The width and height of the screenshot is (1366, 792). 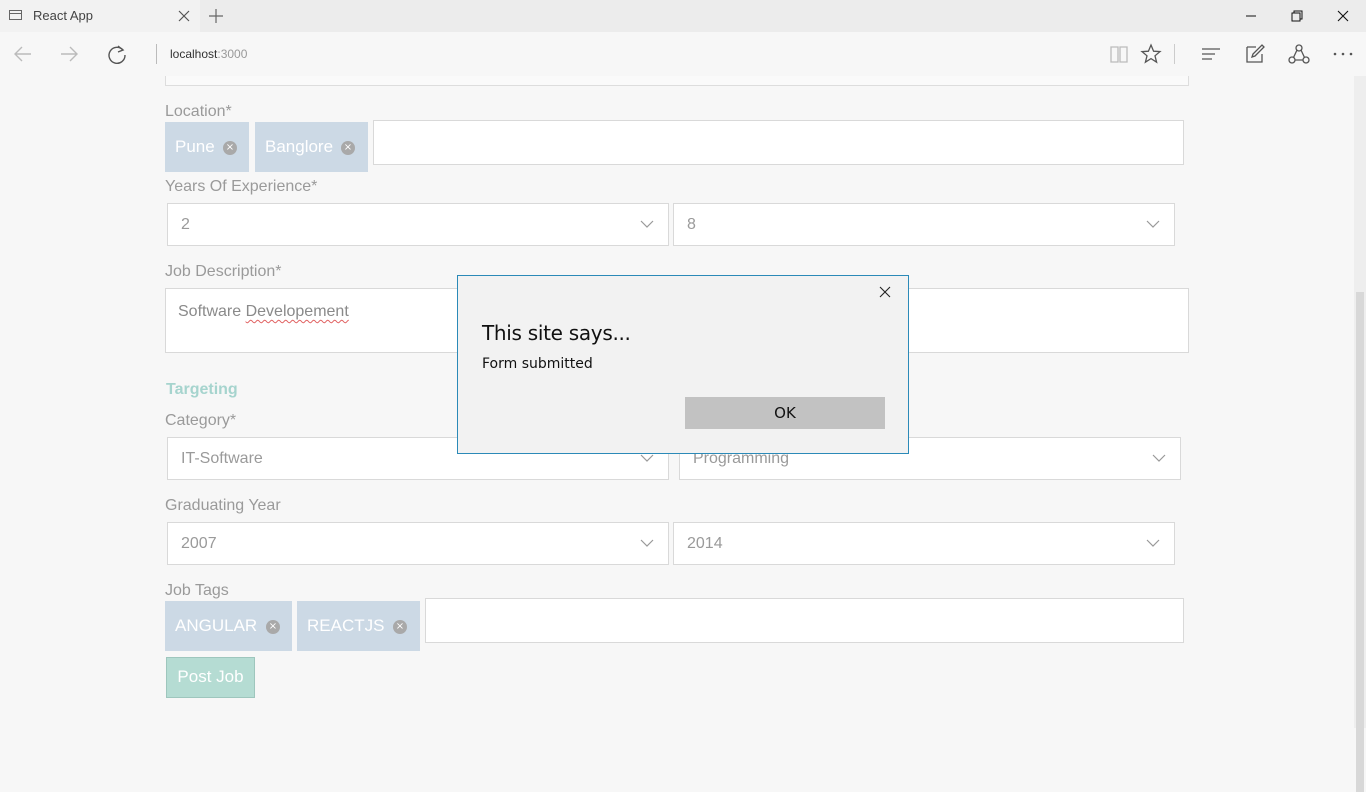 I want to click on post-job-button: Post Job, so click(x=210, y=677).